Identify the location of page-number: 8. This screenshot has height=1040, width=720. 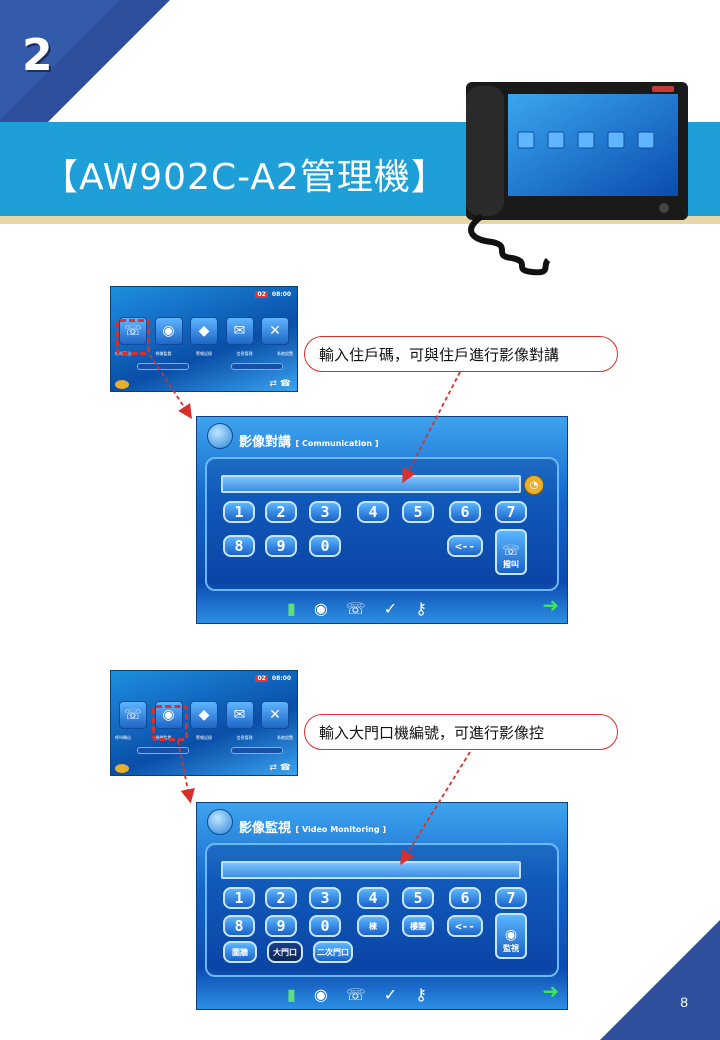
(684, 1002).